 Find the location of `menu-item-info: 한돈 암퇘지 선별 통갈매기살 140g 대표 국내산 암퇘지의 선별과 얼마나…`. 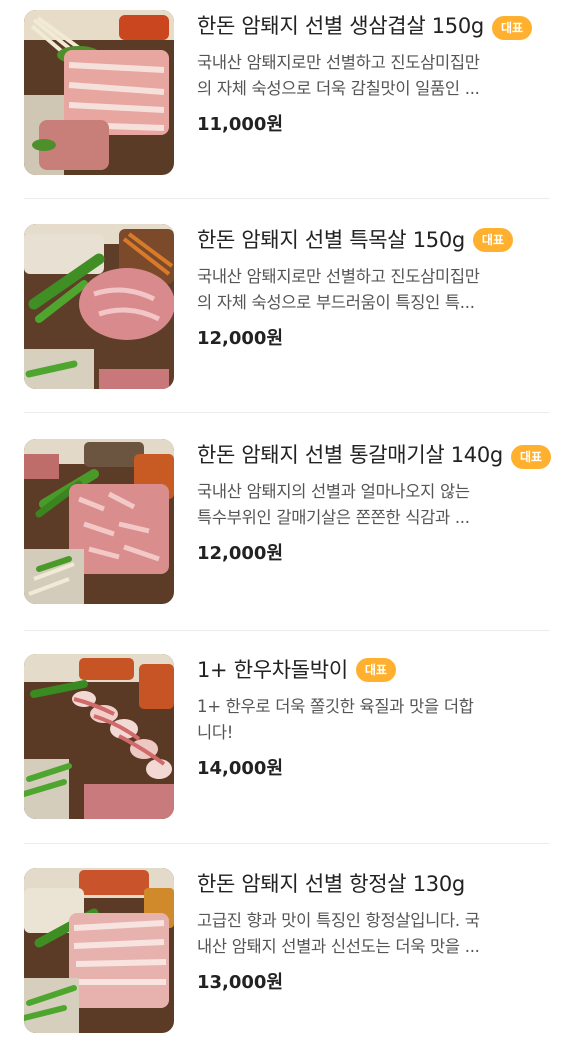

menu-item-info: 한돈 암퇘지 선별 통갈매기살 140g 대표 국내산 암퇘지의 선별과 얼마나… is located at coordinates (375, 502).